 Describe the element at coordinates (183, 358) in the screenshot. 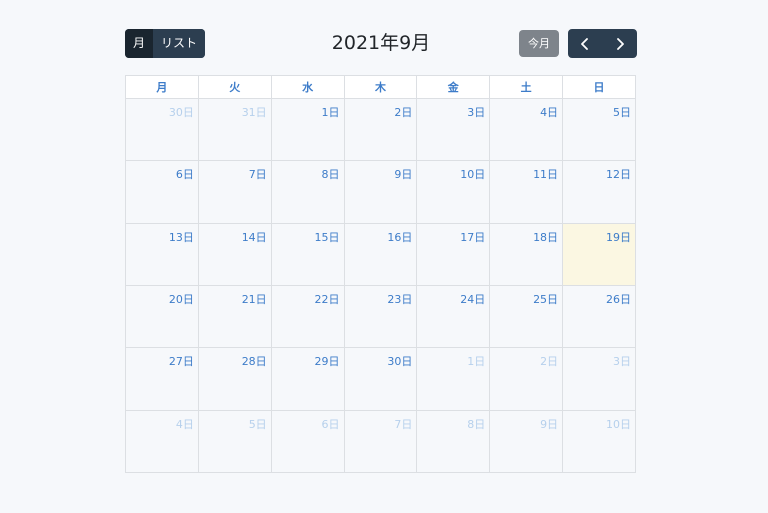

I see `day-number: 27日` at that location.